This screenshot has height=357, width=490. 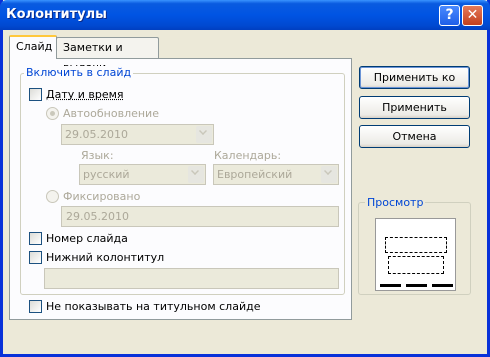 I want to click on auto-date-value: 29.05.2010, so click(x=96, y=134).